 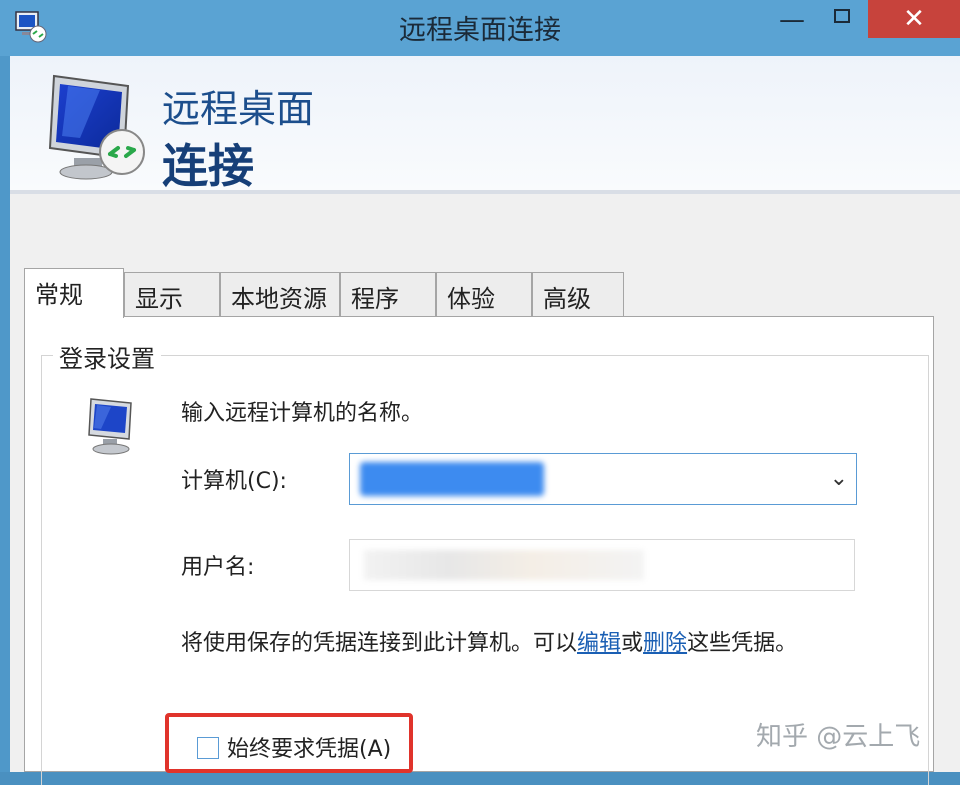 I want to click on note-or: 或, so click(x=632, y=643).